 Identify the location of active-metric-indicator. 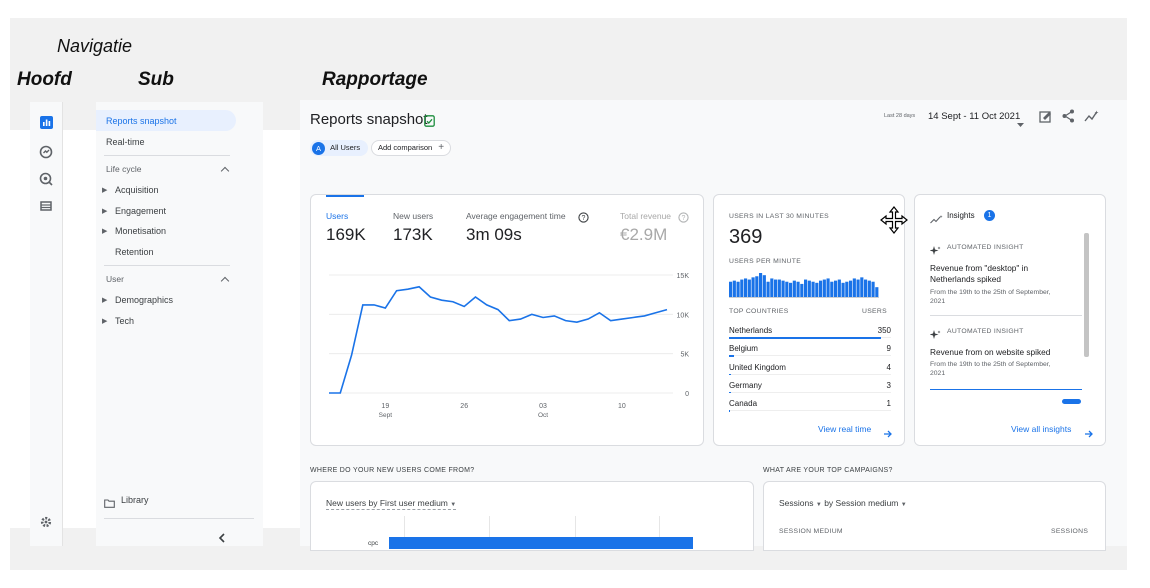
(345, 196).